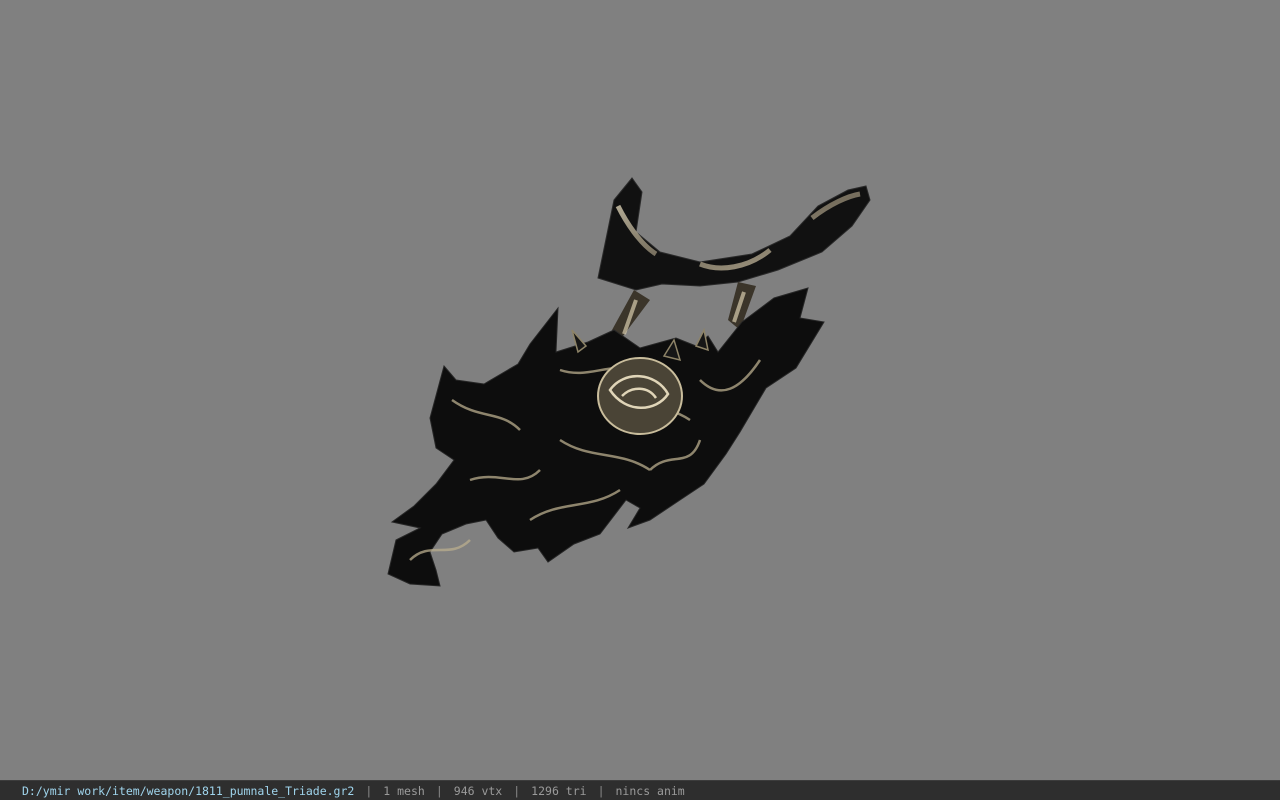 This screenshot has width=1280, height=800. What do you see at coordinates (640, 396) in the screenshot?
I see `model-center-ornament` at bounding box center [640, 396].